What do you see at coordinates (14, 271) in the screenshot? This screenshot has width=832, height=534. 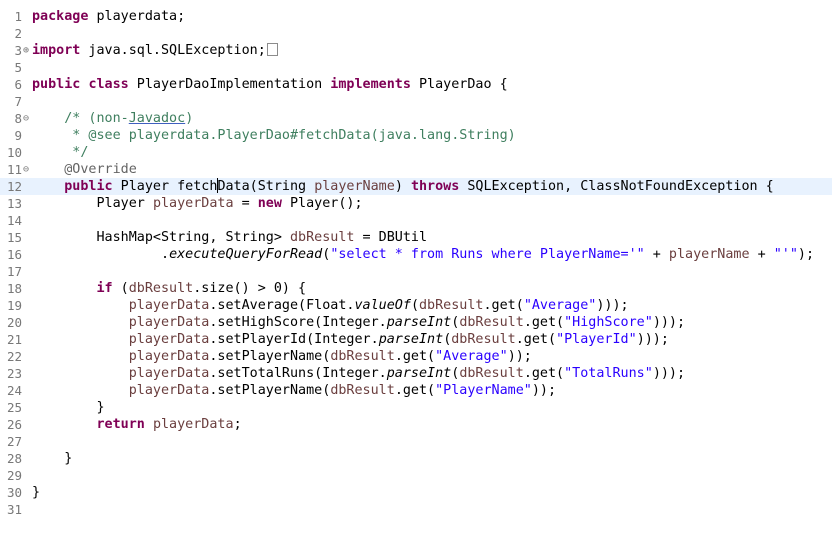 I see `line-number: 17` at bounding box center [14, 271].